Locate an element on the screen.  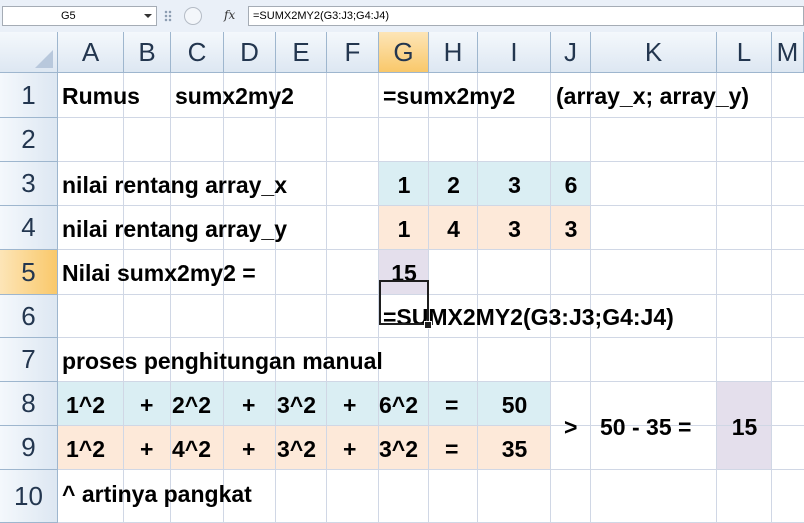
cell-a1: Rumus is located at coordinates (101, 96).